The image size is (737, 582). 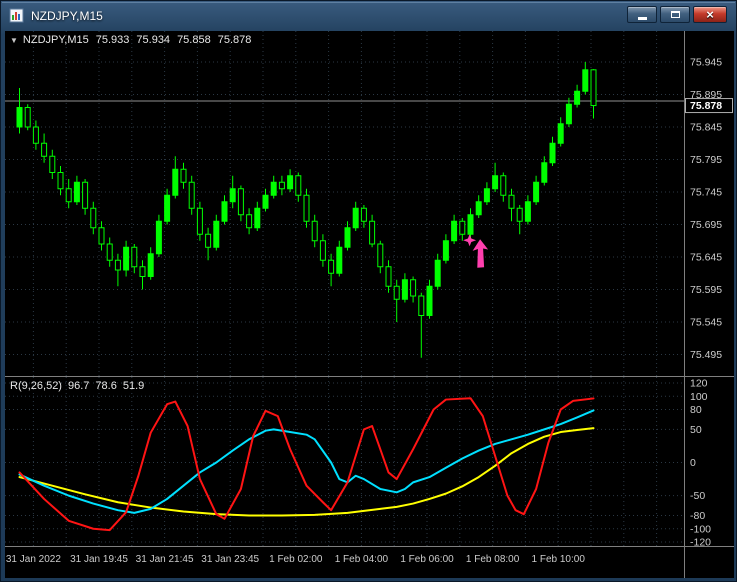 I want to click on price-tick-label: 75.845, so click(x=706, y=128).